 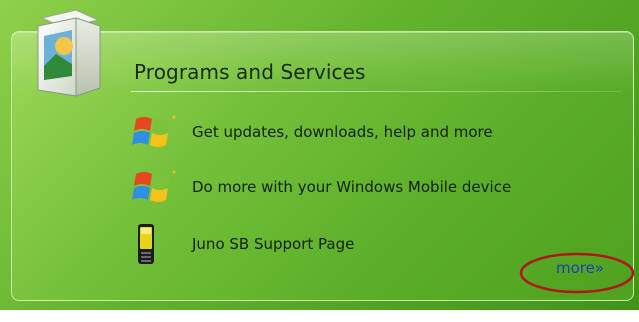 I want to click on link-get-updates: Get updates, downloads, help and more, so click(x=365, y=132).